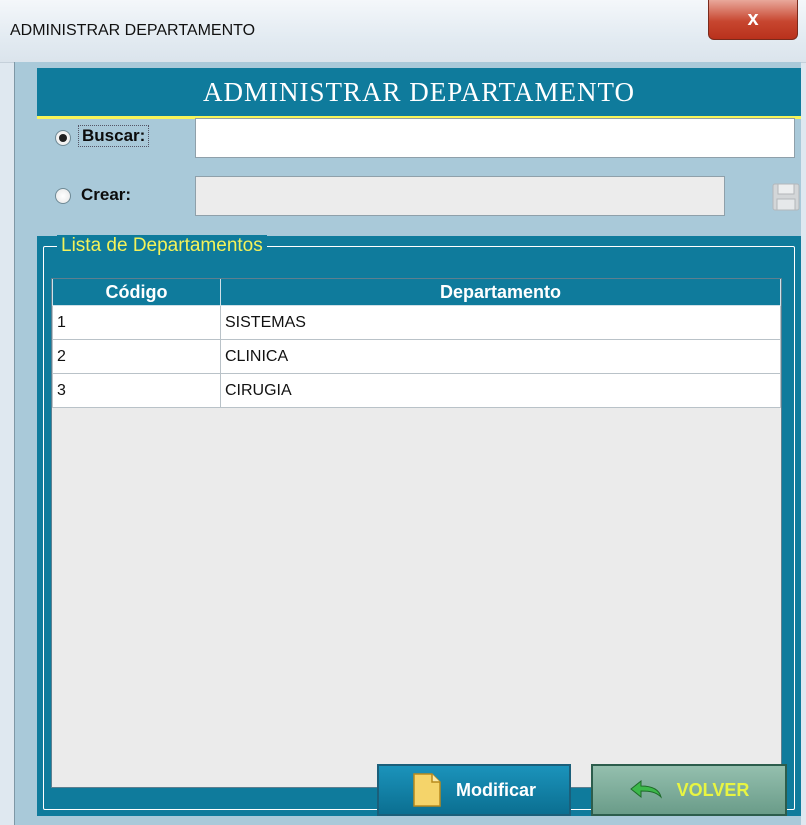 The height and width of the screenshot is (825, 806). What do you see at coordinates (133, 30) in the screenshot?
I see `window-title: ADMINISTRAR DEPARTAMENTO` at bounding box center [133, 30].